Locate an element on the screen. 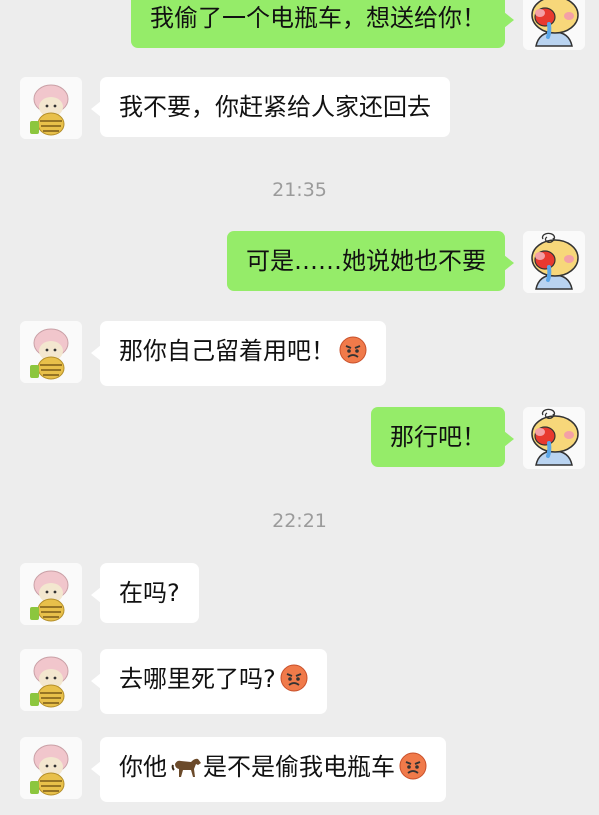 This screenshot has height=815, width=599. message-row: 我不要，你赶紧给人家还回去 is located at coordinates (299, 108).